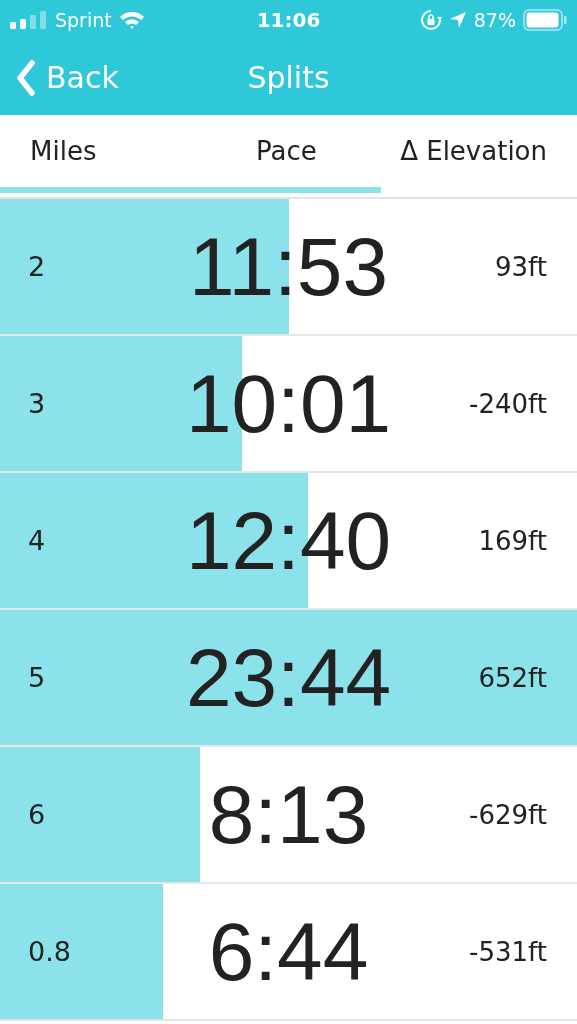 The image size is (577, 1024). What do you see at coordinates (512, 677) in the screenshot?
I see `elevation-change: 652ft` at bounding box center [512, 677].